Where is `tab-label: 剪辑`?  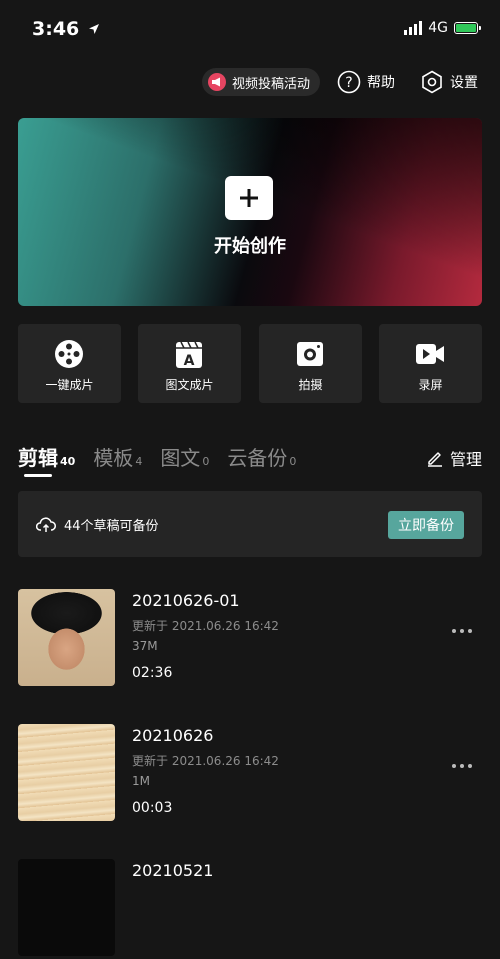
tab-label: 剪辑 is located at coordinates (38, 458).